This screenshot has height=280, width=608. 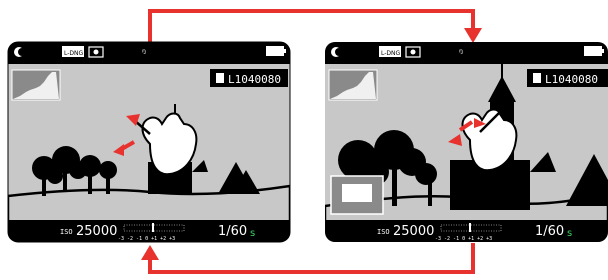 What do you see at coordinates (308, 258) in the screenshot?
I see `cycle-arrow-bottom` at bounding box center [308, 258].